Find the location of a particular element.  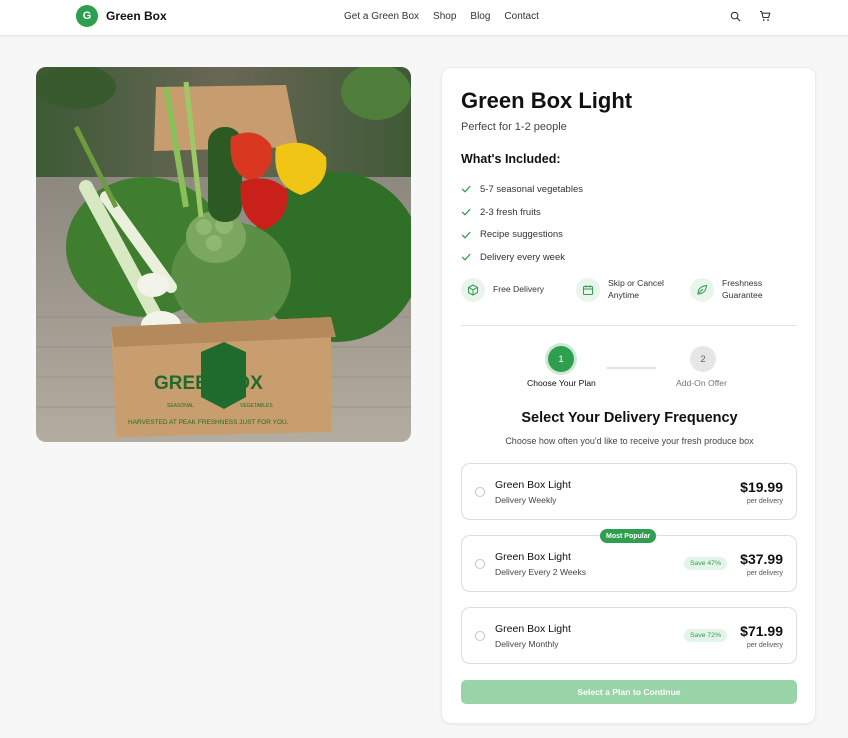

cart-icon is located at coordinates (765, 16).